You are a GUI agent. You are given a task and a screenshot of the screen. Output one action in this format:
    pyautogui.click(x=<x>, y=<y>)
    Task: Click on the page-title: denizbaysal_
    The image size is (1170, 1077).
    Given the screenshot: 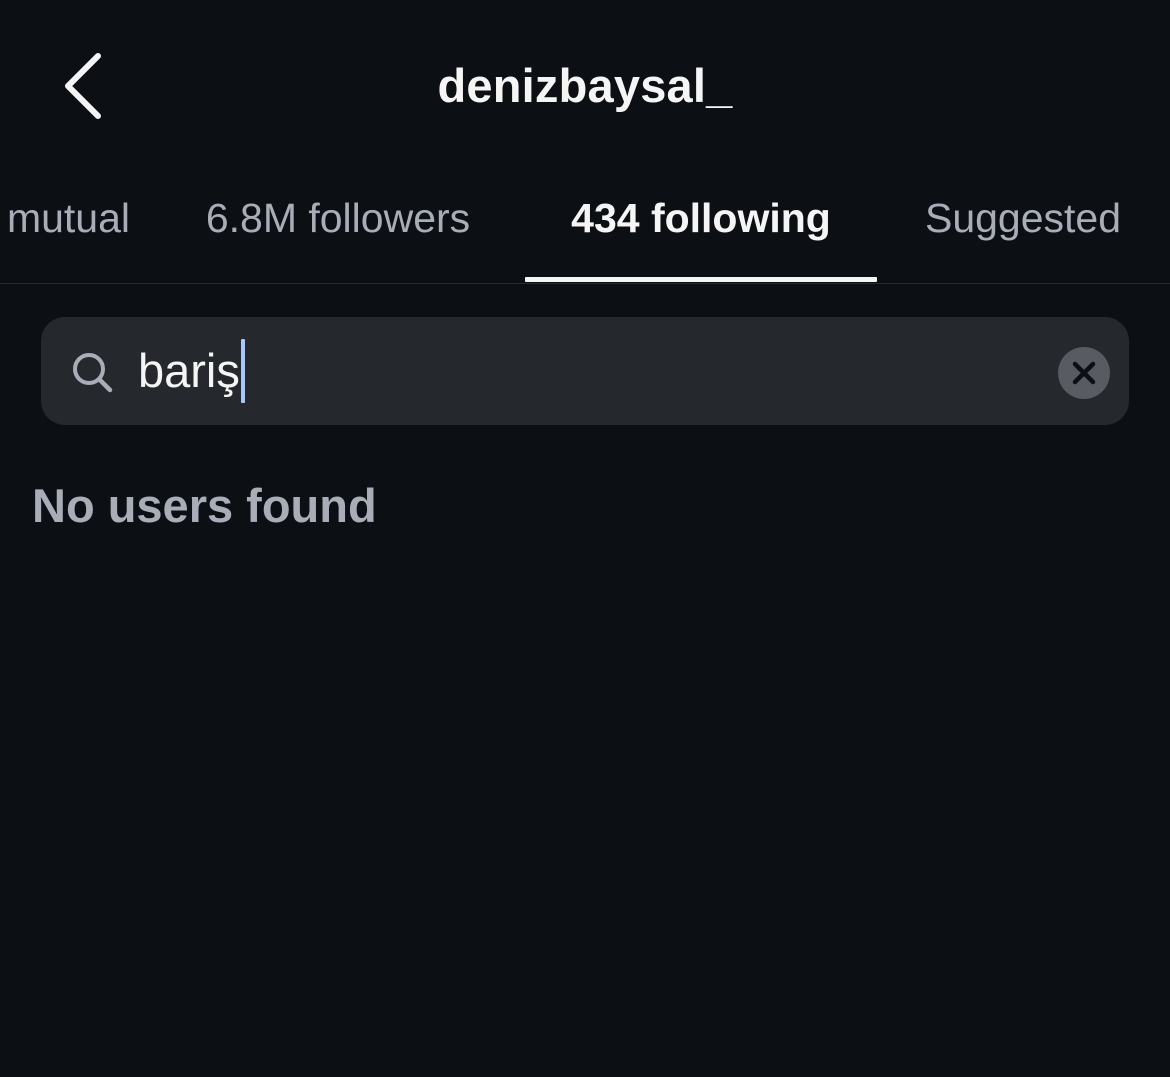 What is the action you would take?
    pyautogui.click(x=585, y=85)
    